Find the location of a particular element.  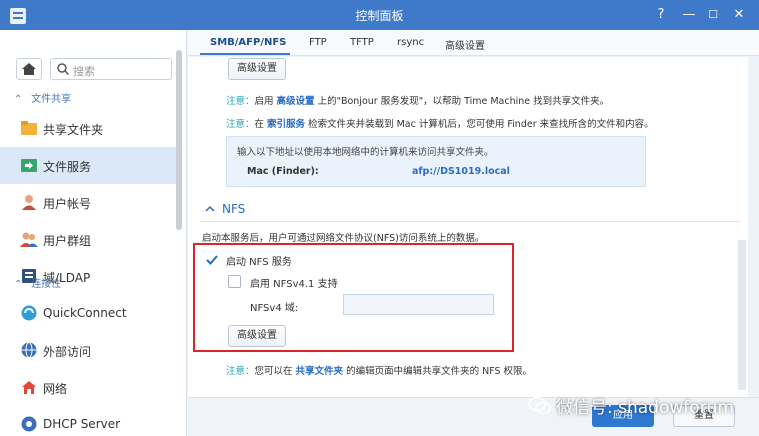

tab-ftp: FTP is located at coordinates (318, 42).